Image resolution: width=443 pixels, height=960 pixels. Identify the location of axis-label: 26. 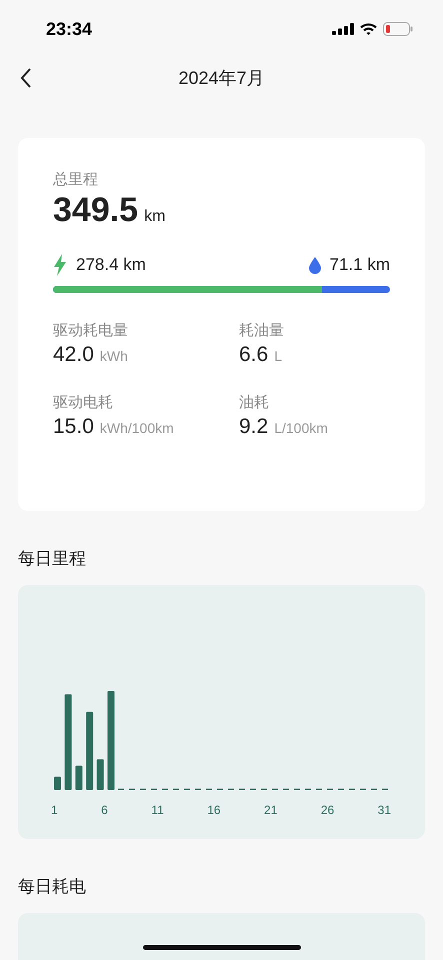
(327, 810).